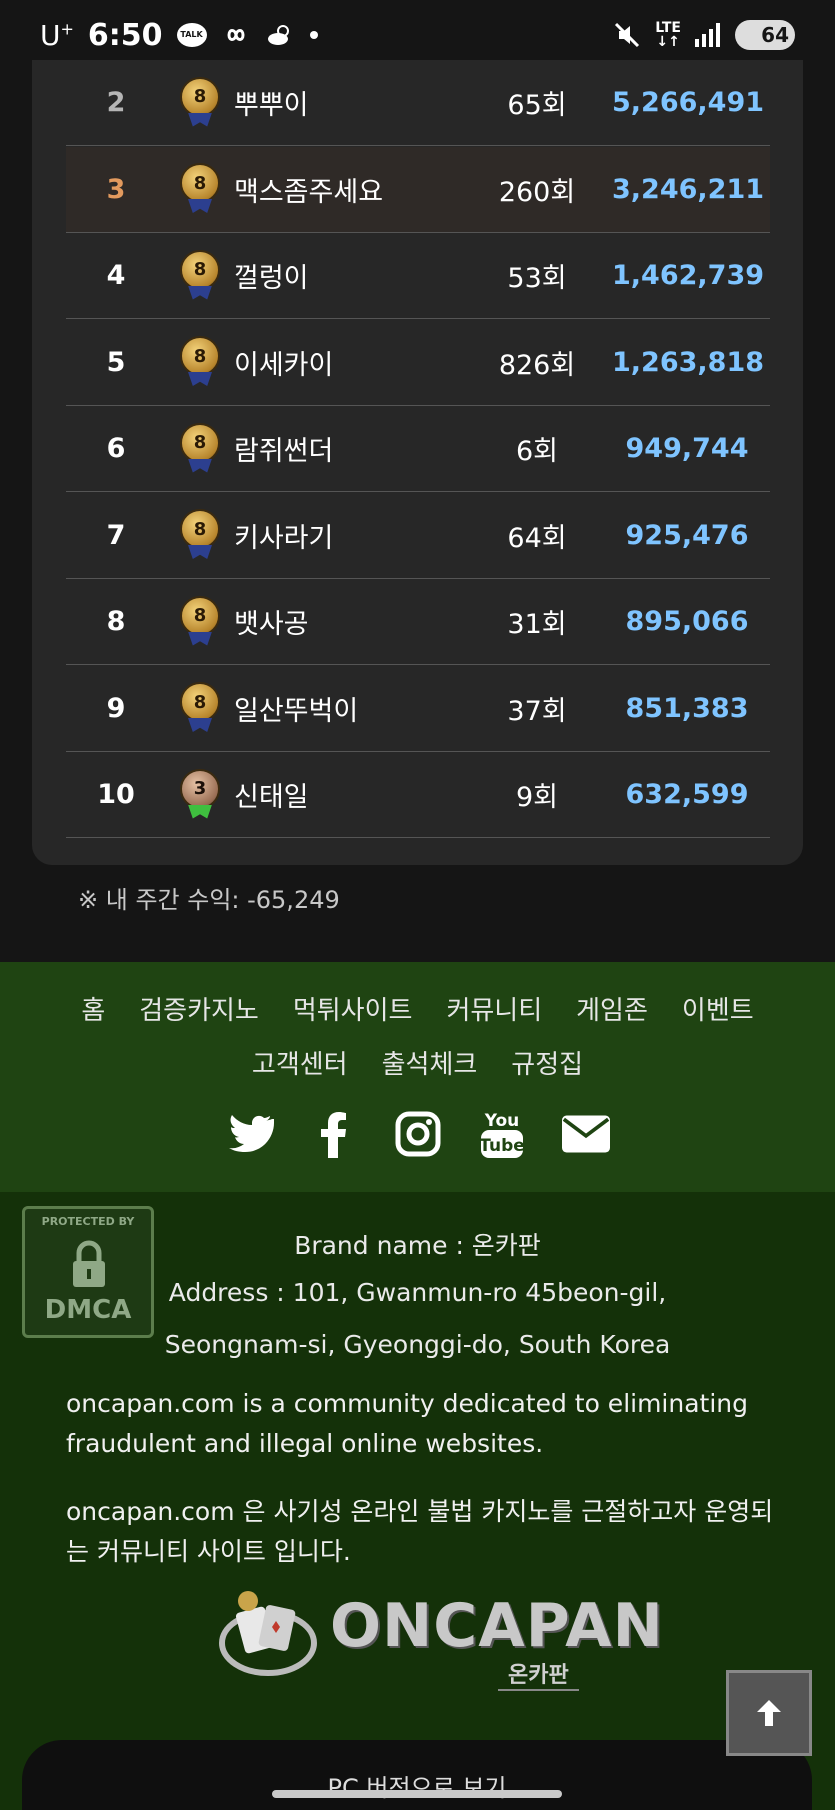  Describe the element at coordinates (687, 621) in the screenshot. I see `winnings-amount: 895,066` at that location.